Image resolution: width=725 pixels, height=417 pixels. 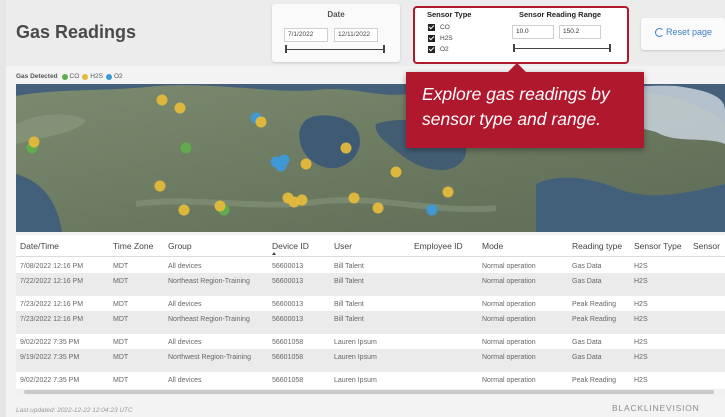 I want to click on column-header-sensor-type: Sensor Type, so click(x=658, y=246).